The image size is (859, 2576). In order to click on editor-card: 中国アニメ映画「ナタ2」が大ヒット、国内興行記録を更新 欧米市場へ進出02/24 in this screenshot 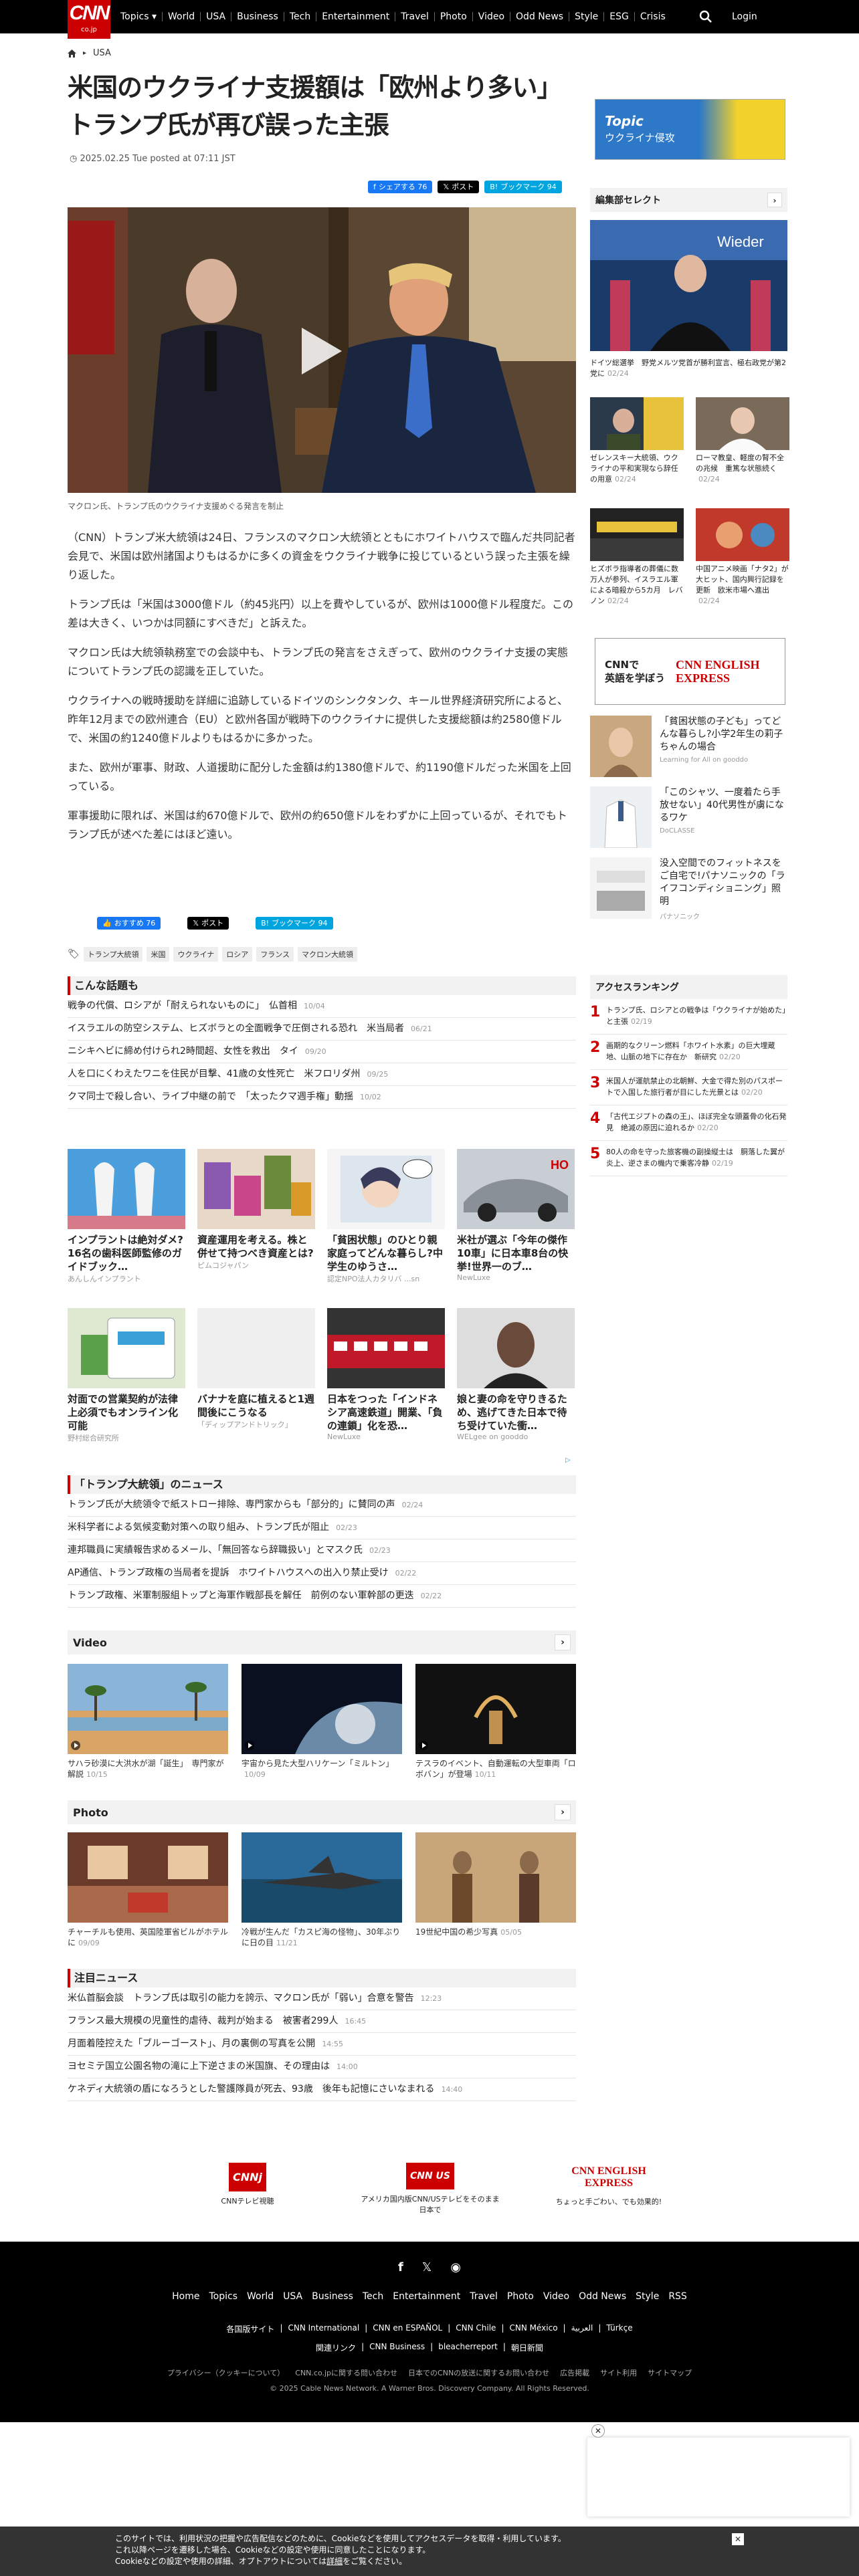, I will do `click(742, 557)`.